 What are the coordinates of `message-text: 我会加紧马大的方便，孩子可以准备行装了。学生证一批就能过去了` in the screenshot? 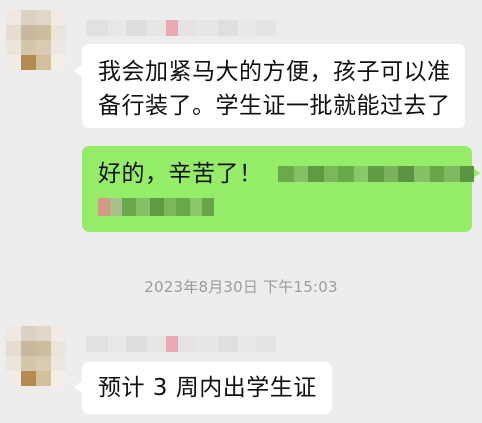 It's located at (274, 89).